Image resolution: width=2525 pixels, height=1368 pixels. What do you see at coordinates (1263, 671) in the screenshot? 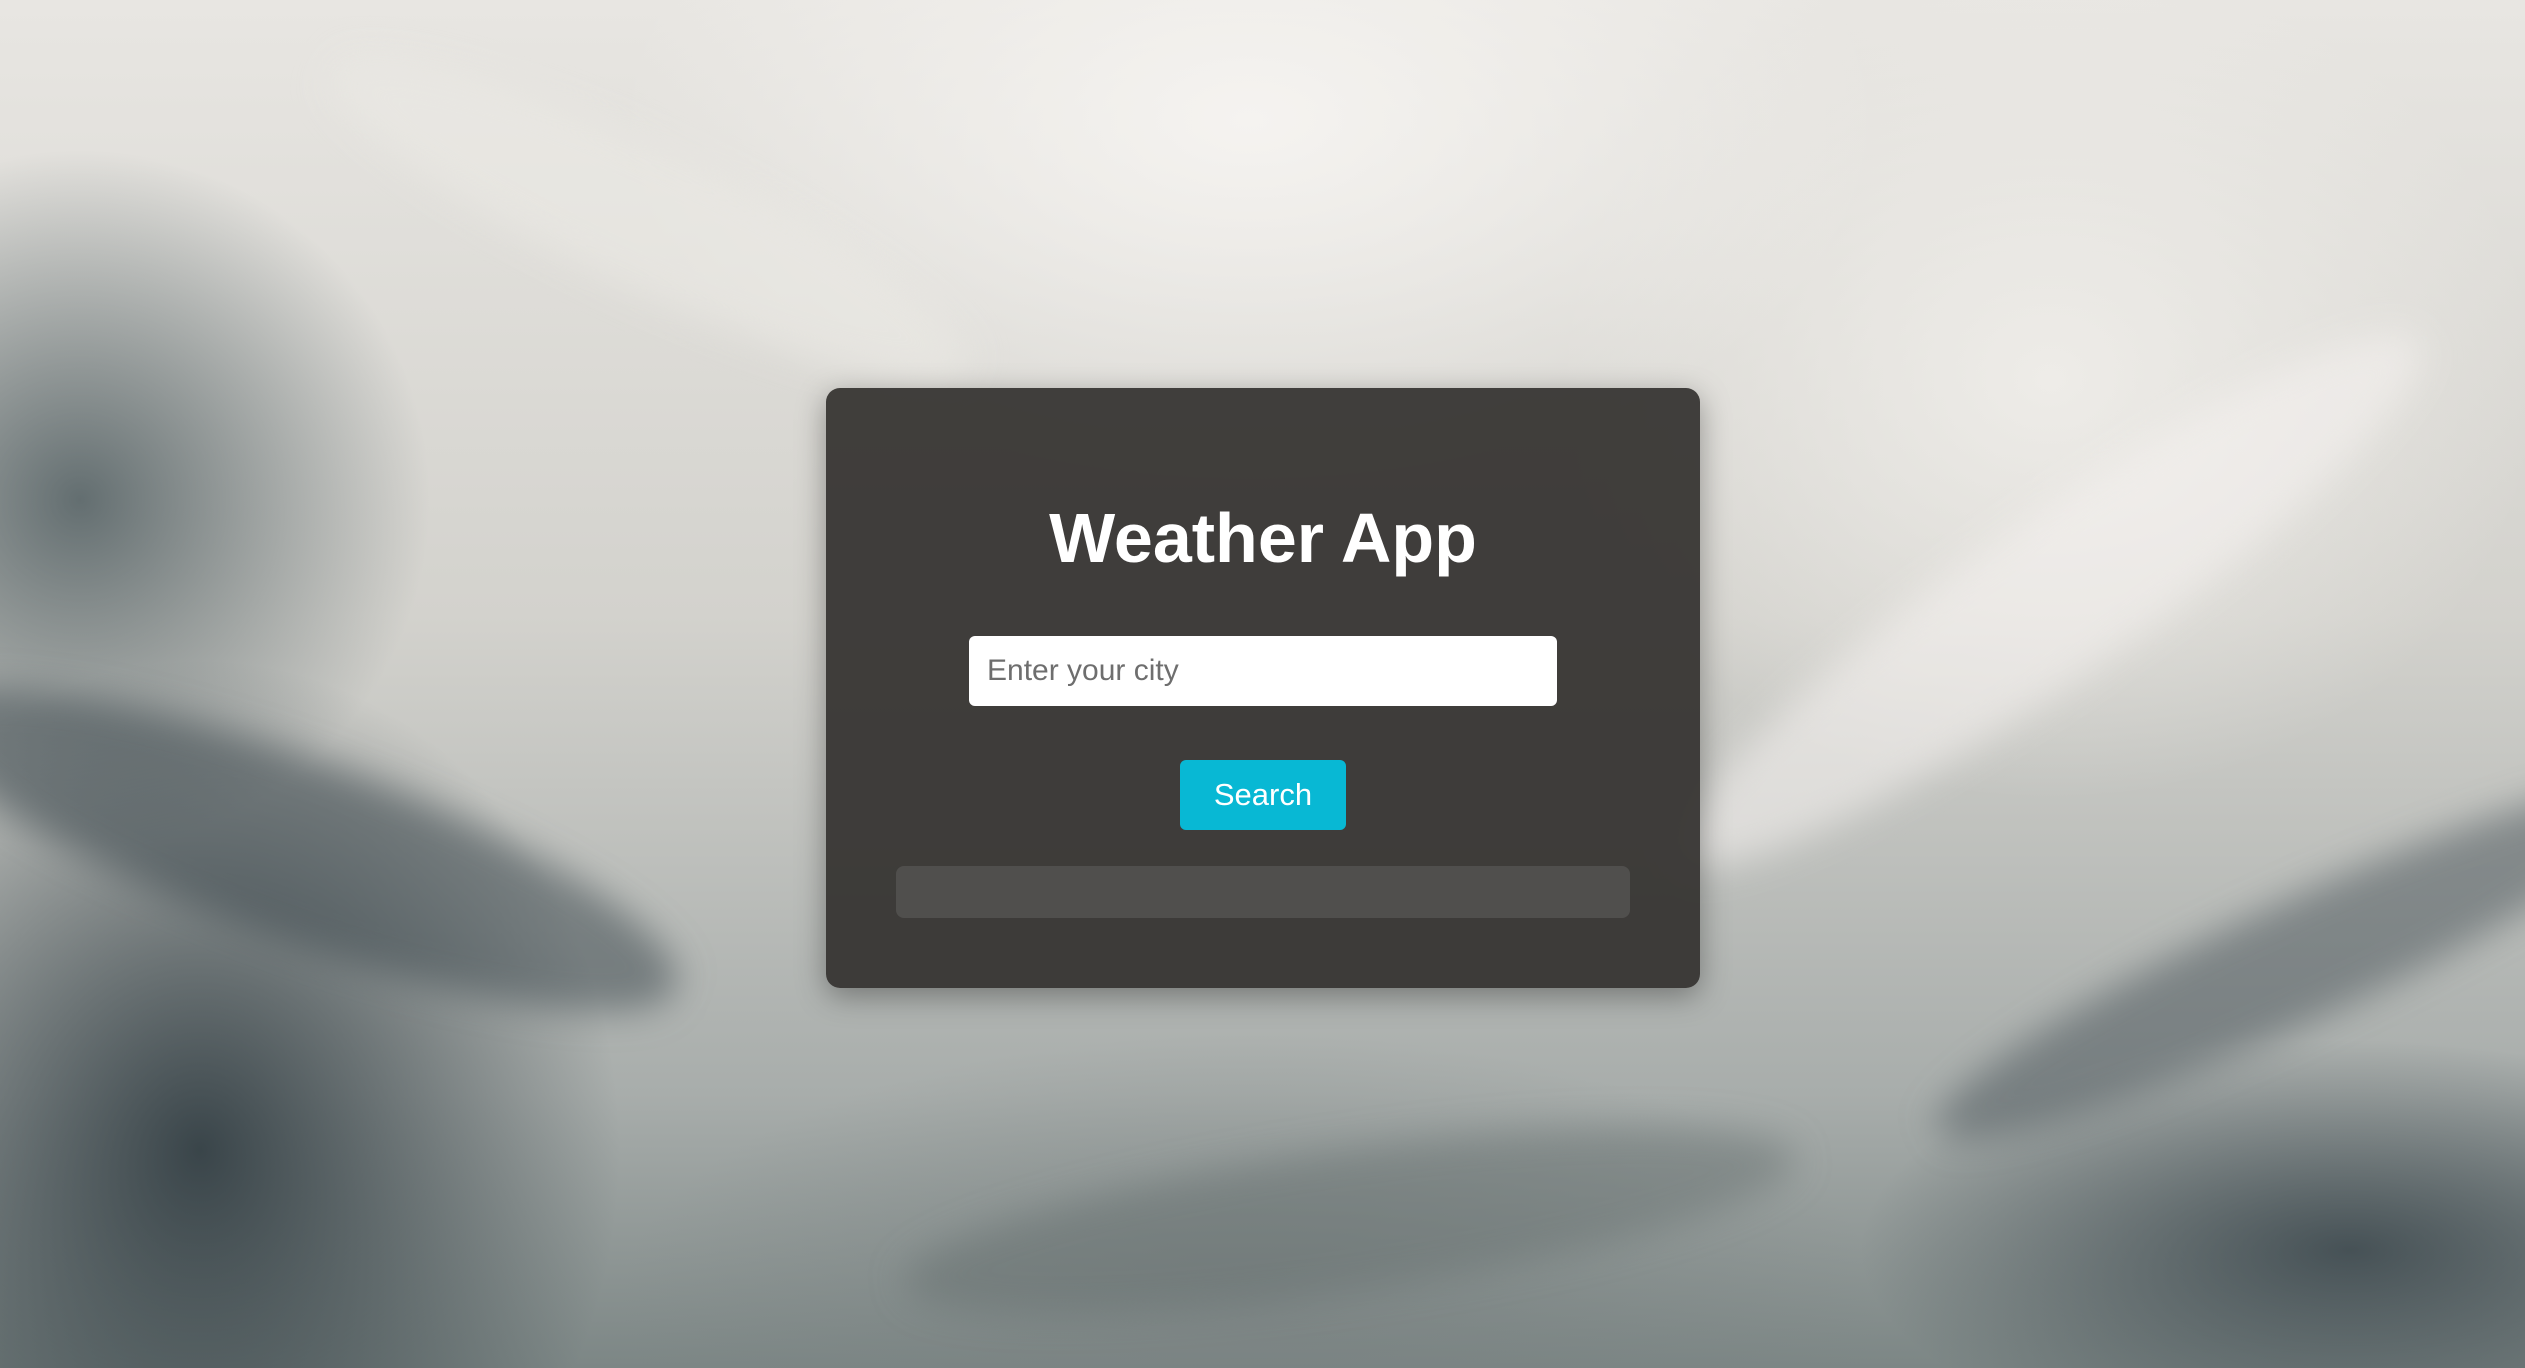
I see `city-search-input` at bounding box center [1263, 671].